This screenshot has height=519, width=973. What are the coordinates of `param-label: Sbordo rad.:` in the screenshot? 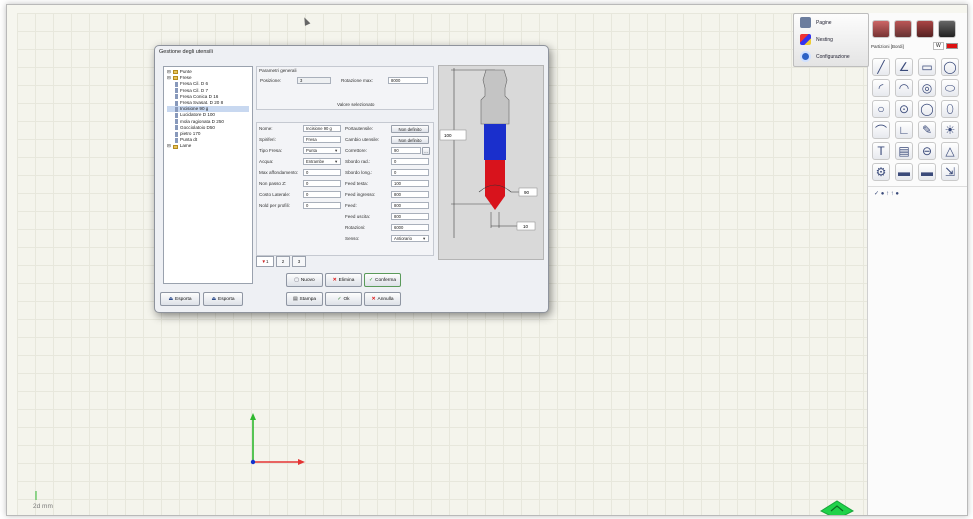 It's located at (358, 161).